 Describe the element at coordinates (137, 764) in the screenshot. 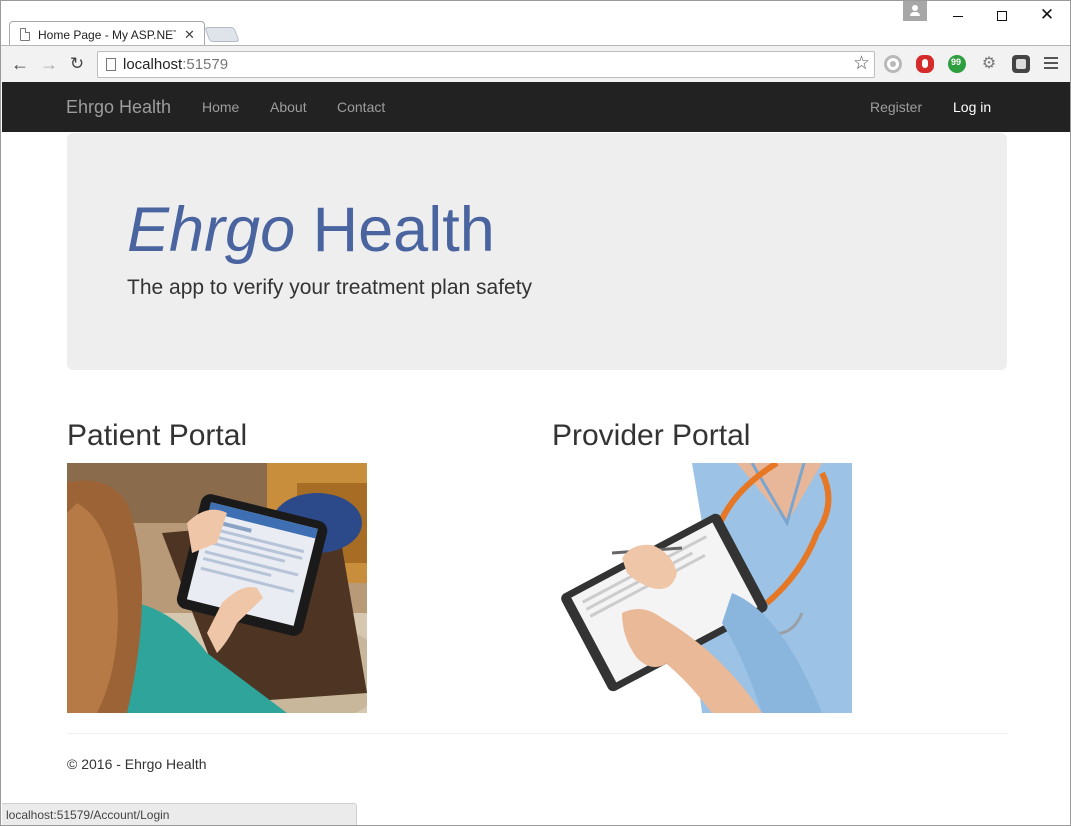

I see `footer-copyright: © 2016 - Ehrgo Health` at that location.